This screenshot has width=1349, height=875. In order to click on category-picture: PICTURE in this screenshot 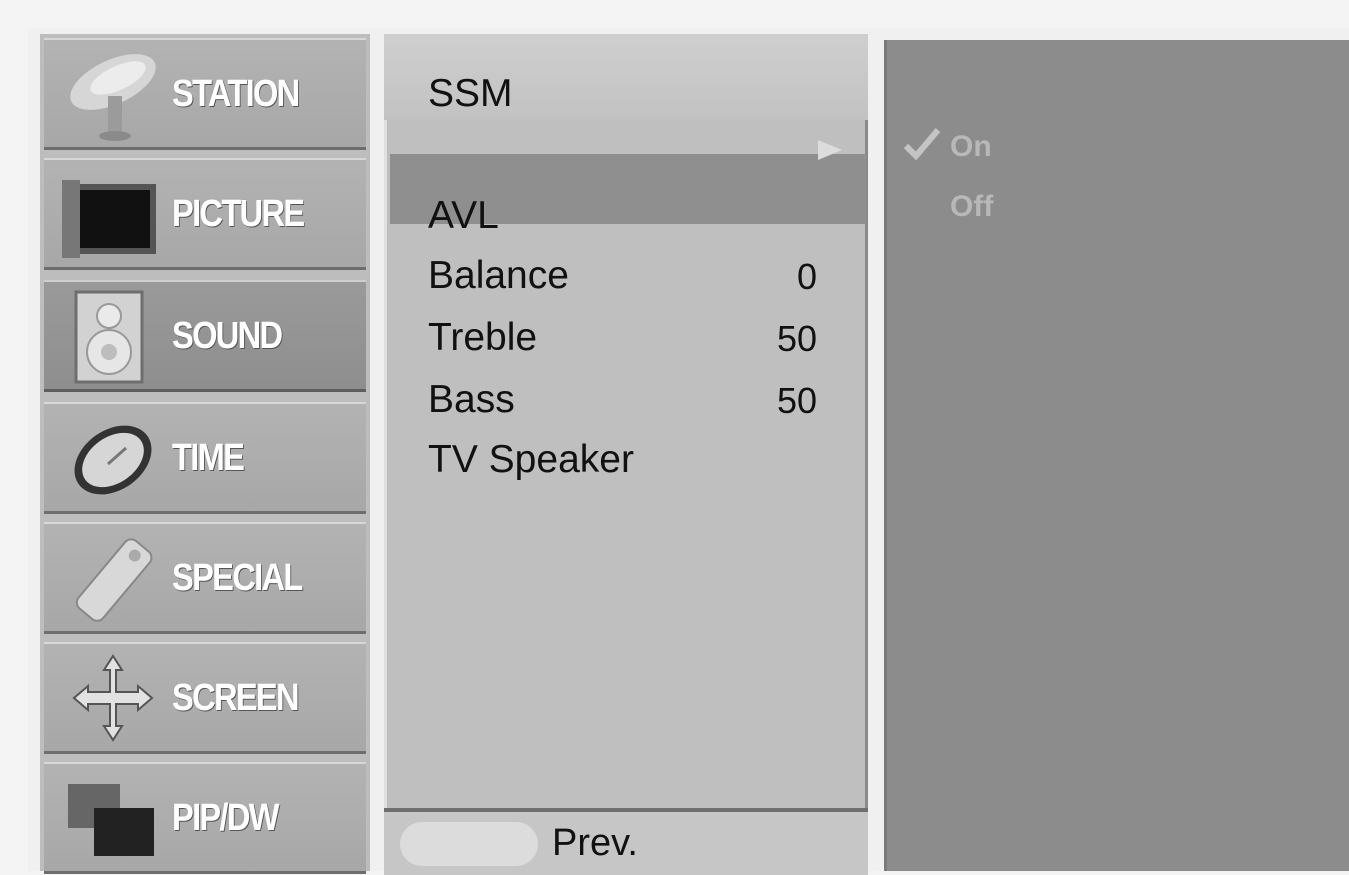, I will do `click(205, 214)`.